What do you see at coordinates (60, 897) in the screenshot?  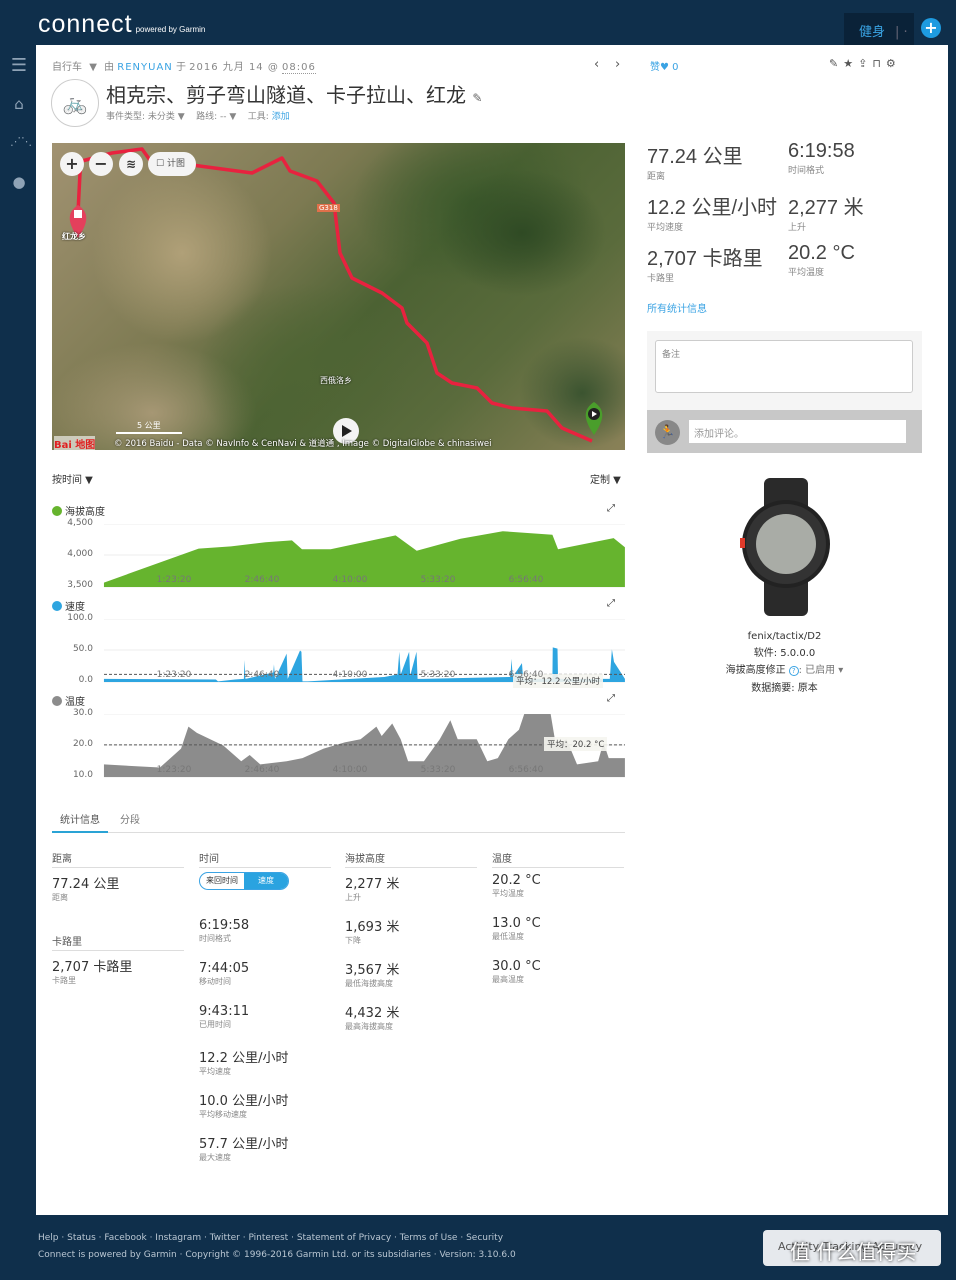 I see `stat-label: 距离` at bounding box center [60, 897].